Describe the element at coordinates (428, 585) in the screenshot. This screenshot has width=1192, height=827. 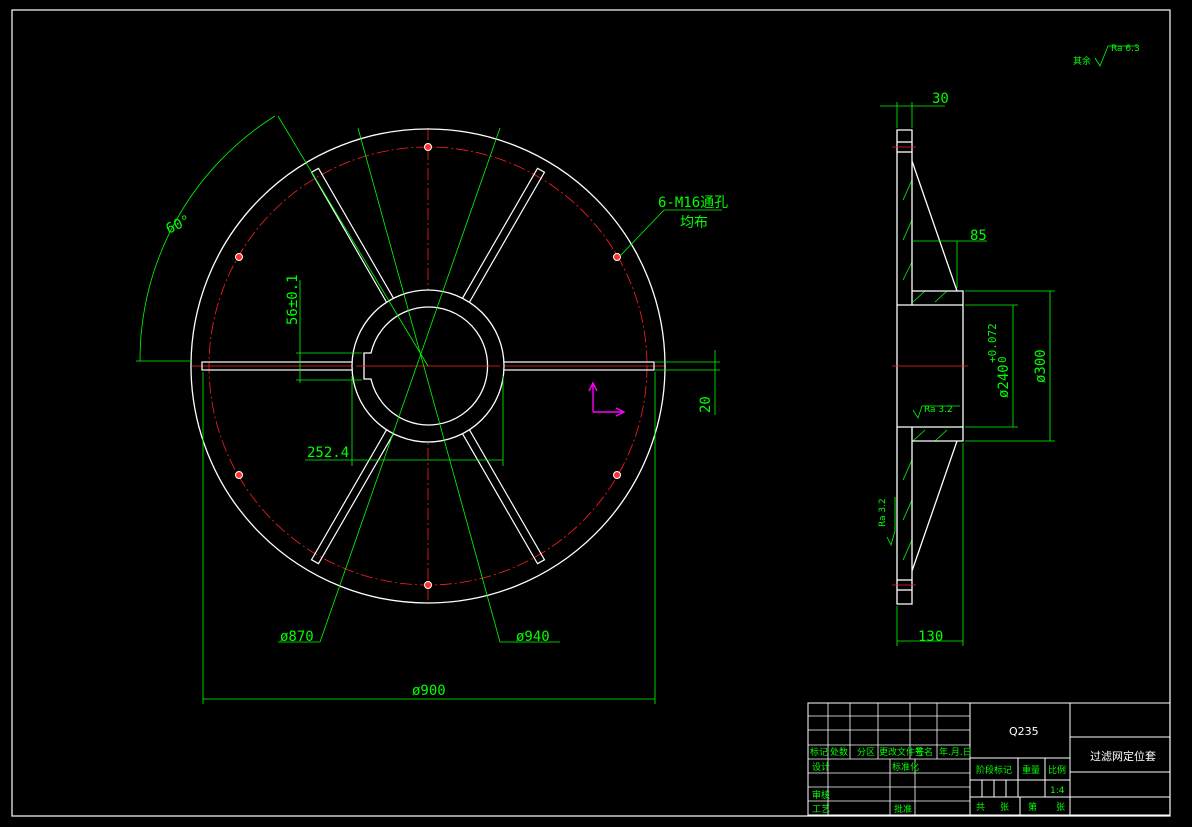
I see `bolt-hole-bottom` at that location.